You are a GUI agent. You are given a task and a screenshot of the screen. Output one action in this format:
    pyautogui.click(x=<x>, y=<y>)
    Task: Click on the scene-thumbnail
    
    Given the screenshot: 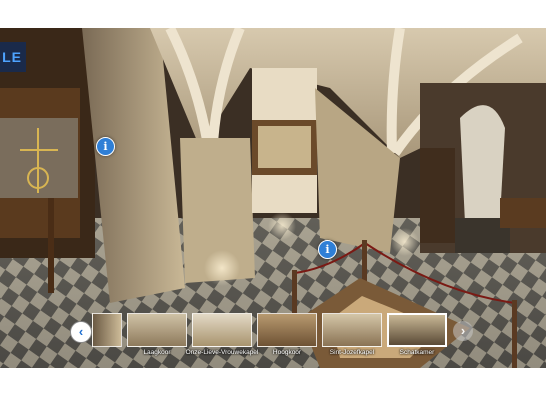 What is the action you would take?
    pyautogui.click(x=107, y=330)
    